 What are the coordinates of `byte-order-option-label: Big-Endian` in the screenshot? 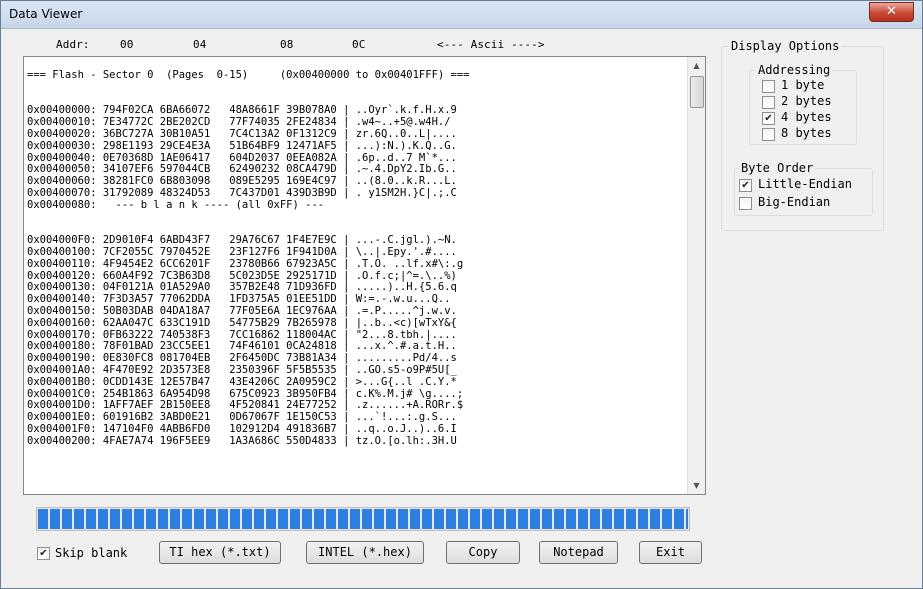 It's located at (794, 202).